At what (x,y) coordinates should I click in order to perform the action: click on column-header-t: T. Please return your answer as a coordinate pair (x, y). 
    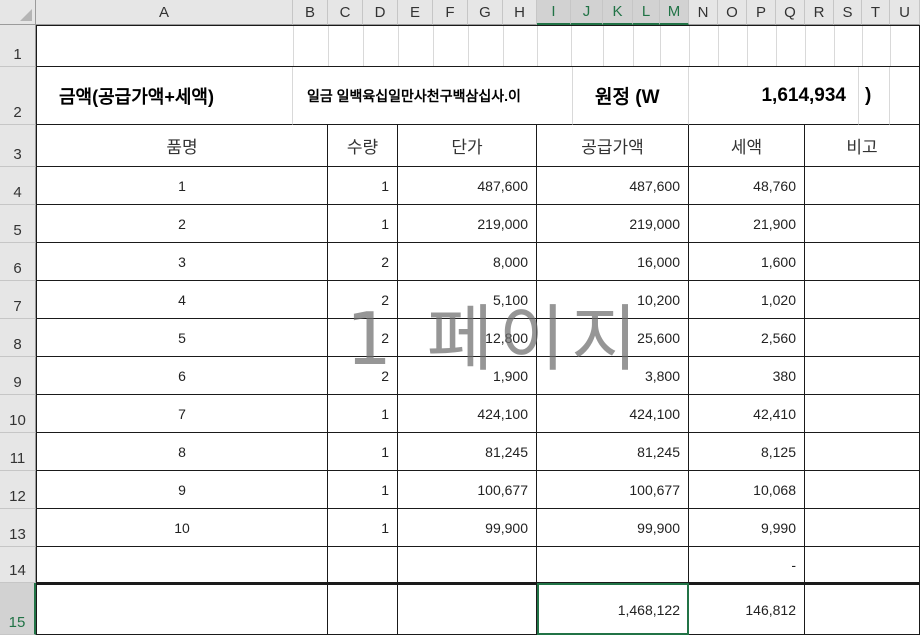
    Looking at the image, I should click on (876, 12).